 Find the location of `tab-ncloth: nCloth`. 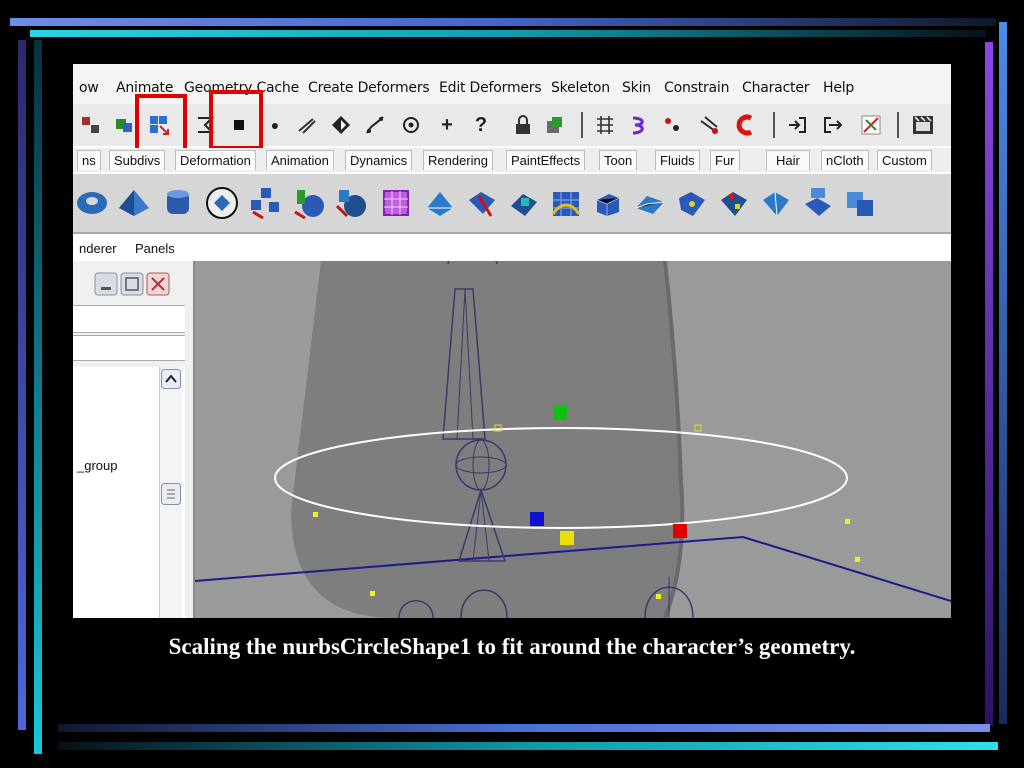

tab-ncloth: nCloth is located at coordinates (845, 160).